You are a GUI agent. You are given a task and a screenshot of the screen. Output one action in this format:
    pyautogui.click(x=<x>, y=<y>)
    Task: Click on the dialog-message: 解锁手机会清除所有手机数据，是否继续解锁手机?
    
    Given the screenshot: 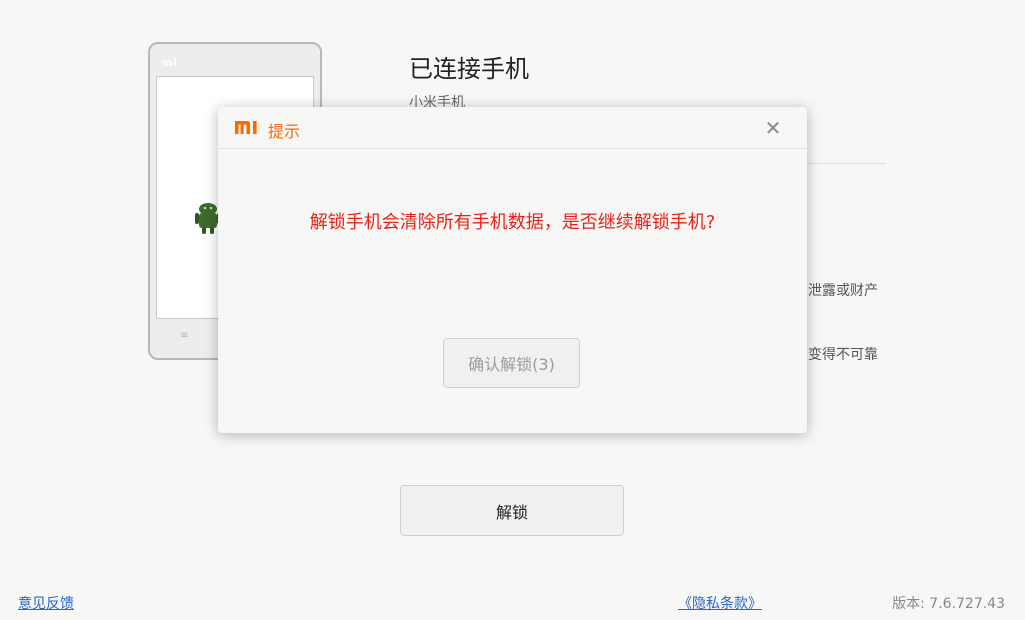 What is the action you would take?
    pyautogui.click(x=512, y=222)
    